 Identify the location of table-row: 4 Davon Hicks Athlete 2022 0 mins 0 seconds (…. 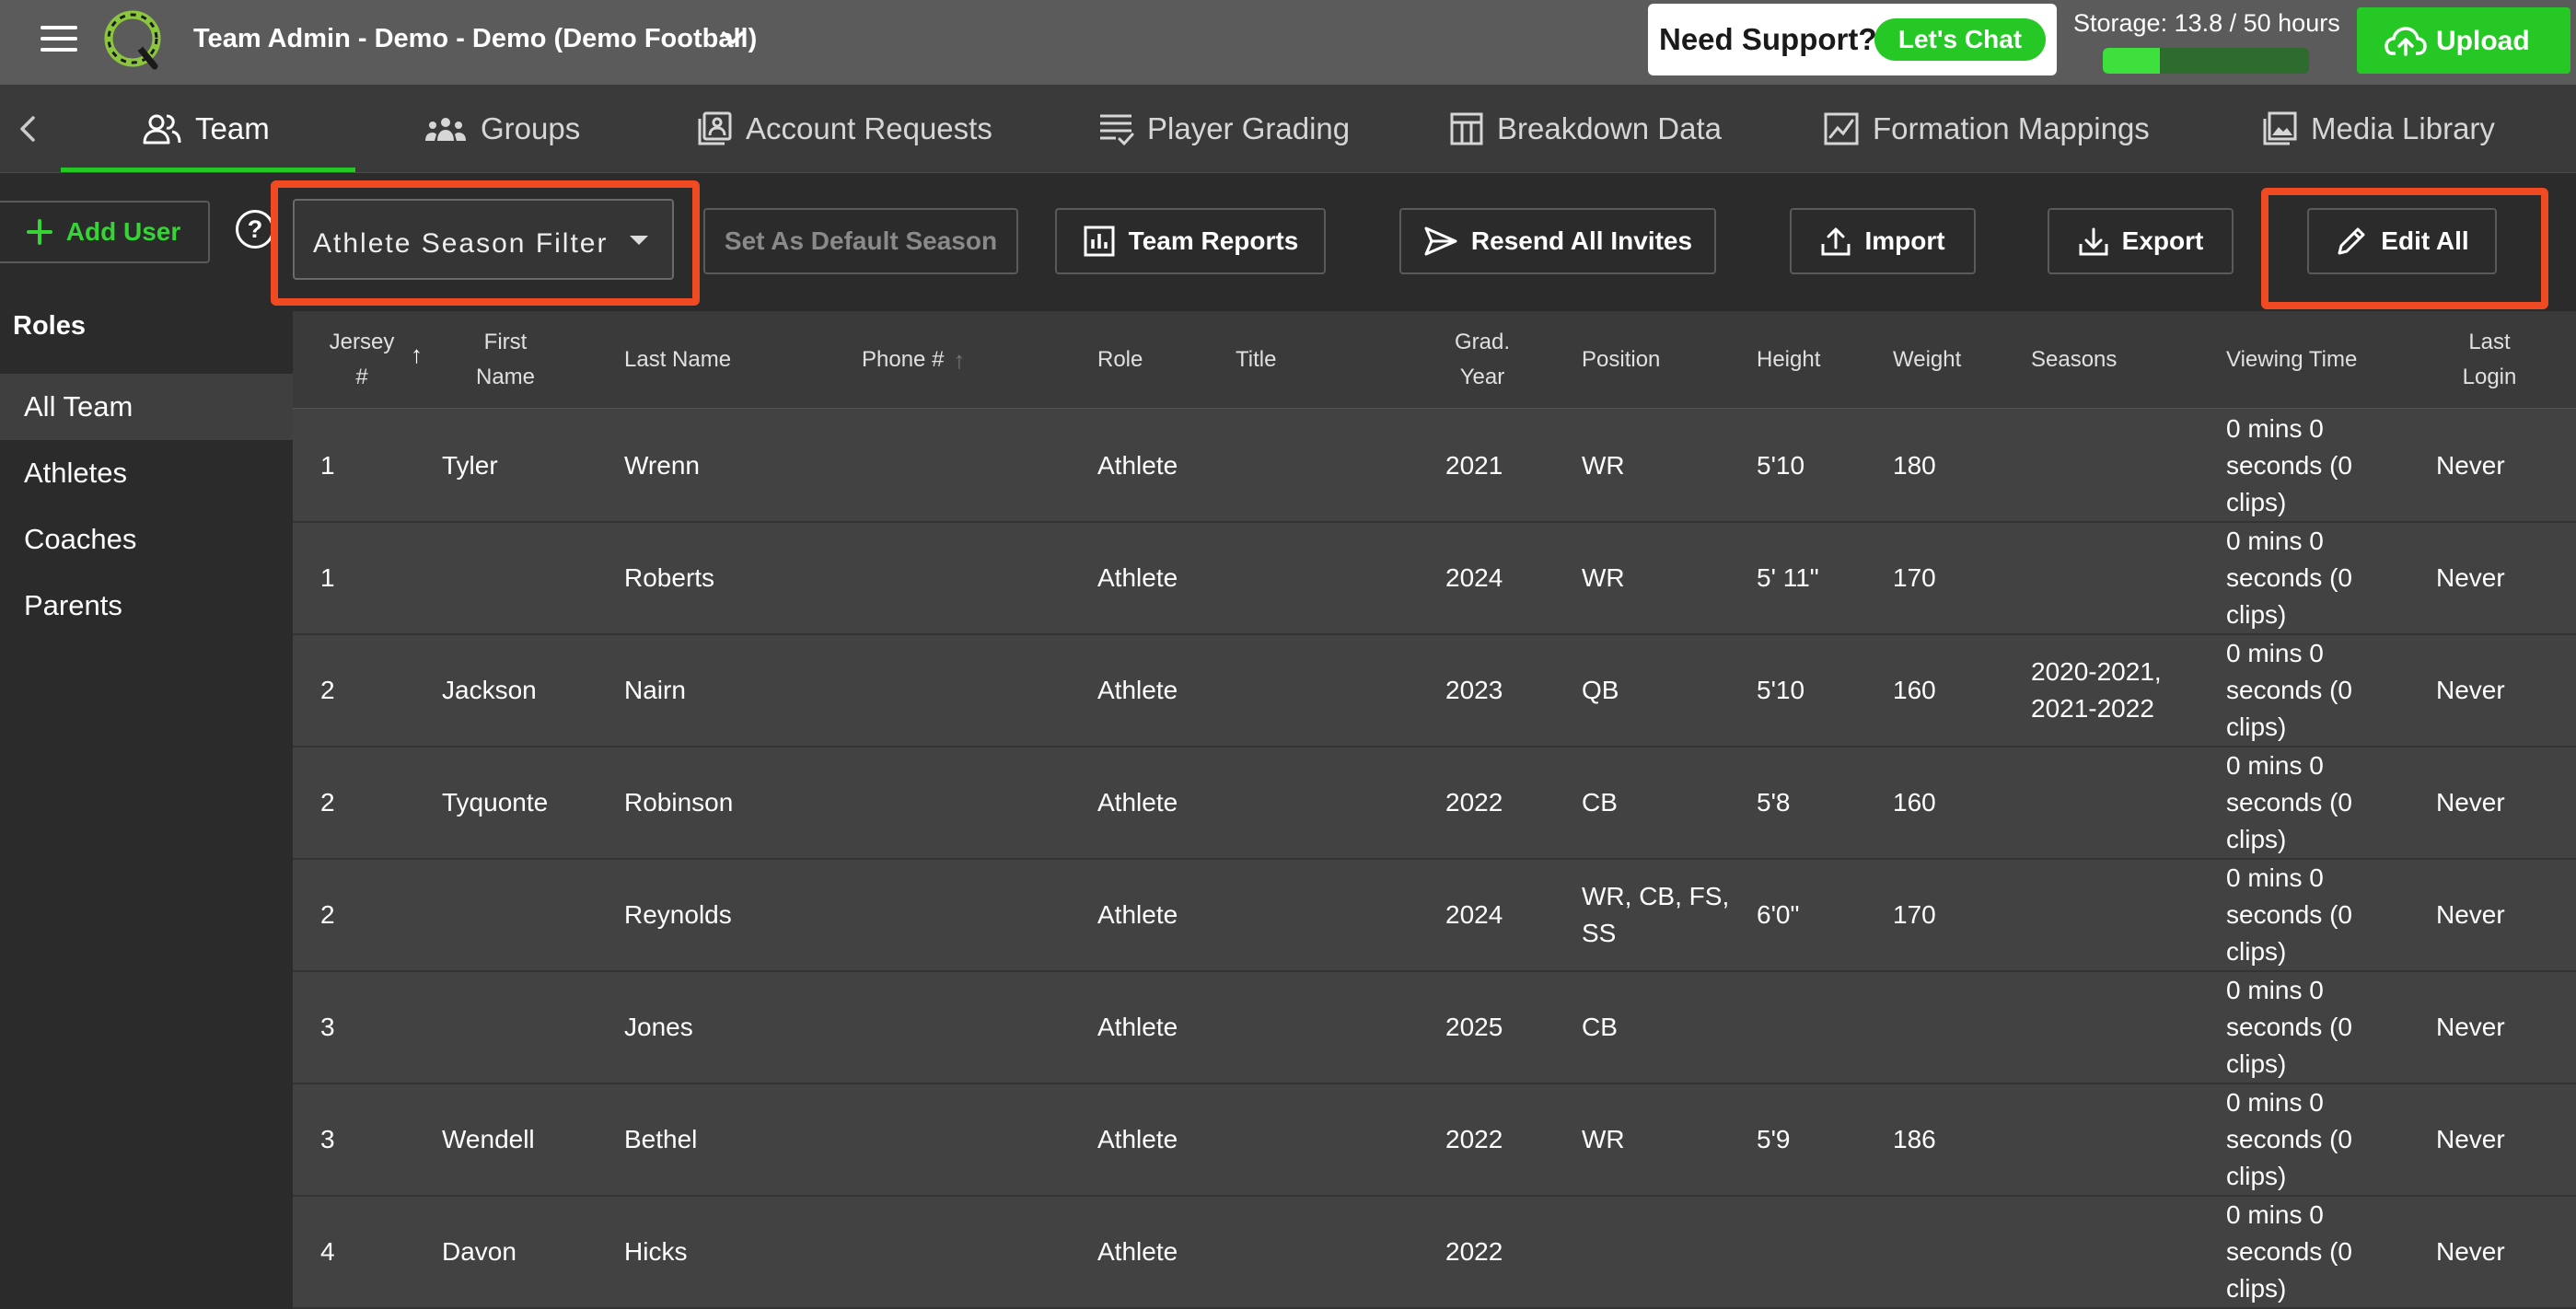
(1434, 1253).